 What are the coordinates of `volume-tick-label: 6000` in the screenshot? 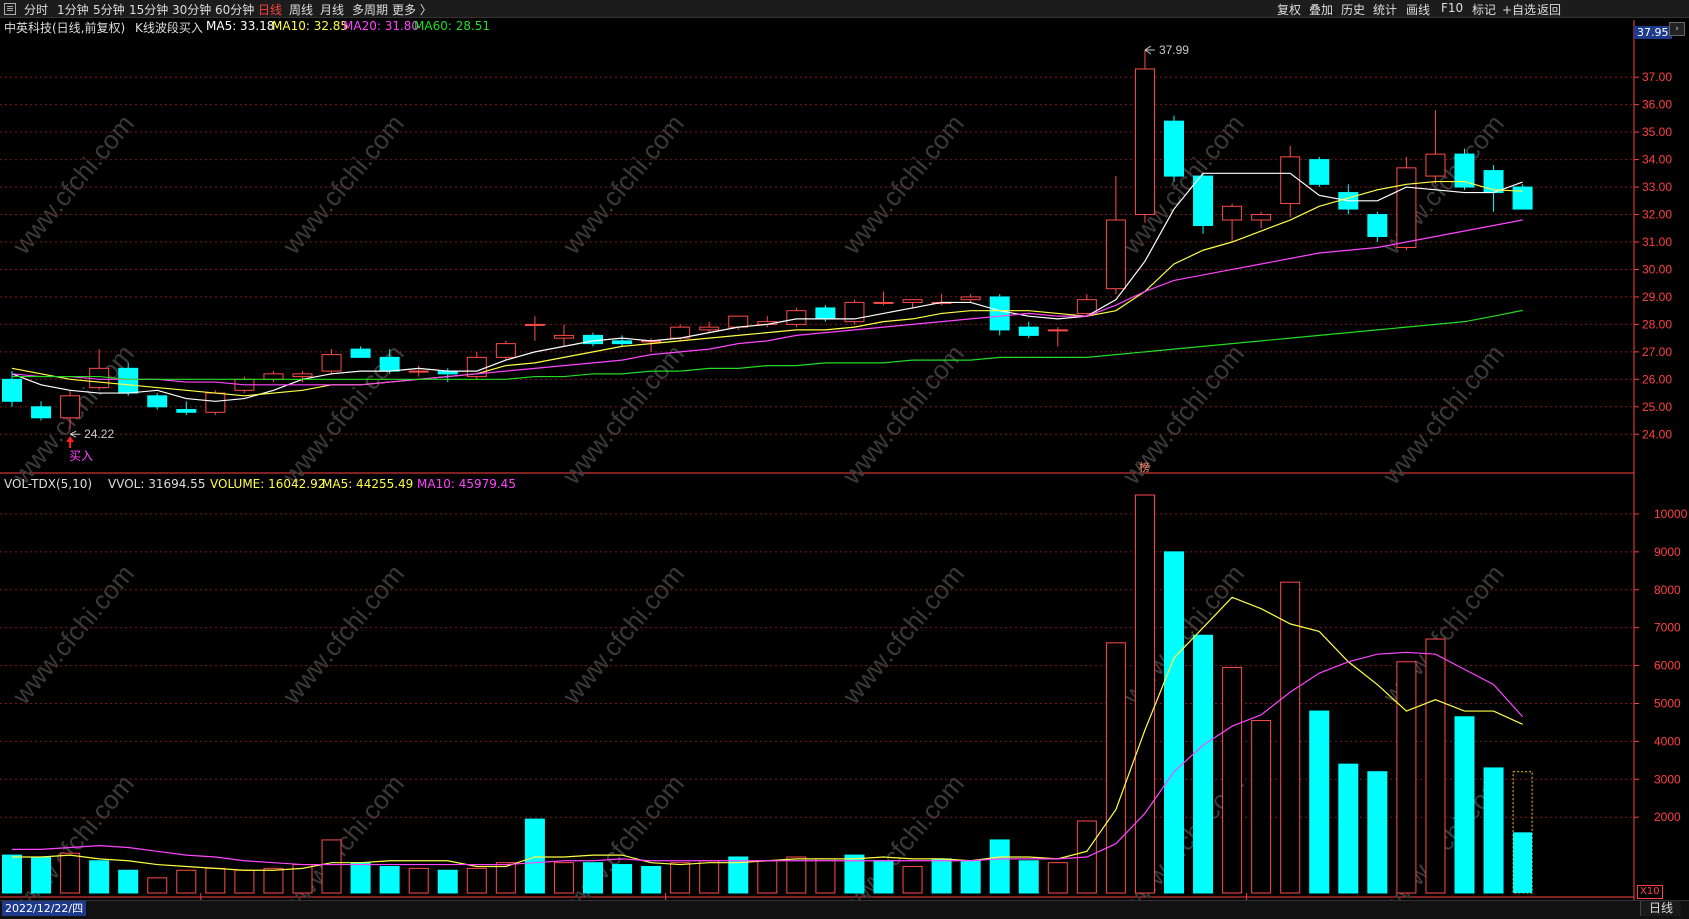 It's located at (1667, 666).